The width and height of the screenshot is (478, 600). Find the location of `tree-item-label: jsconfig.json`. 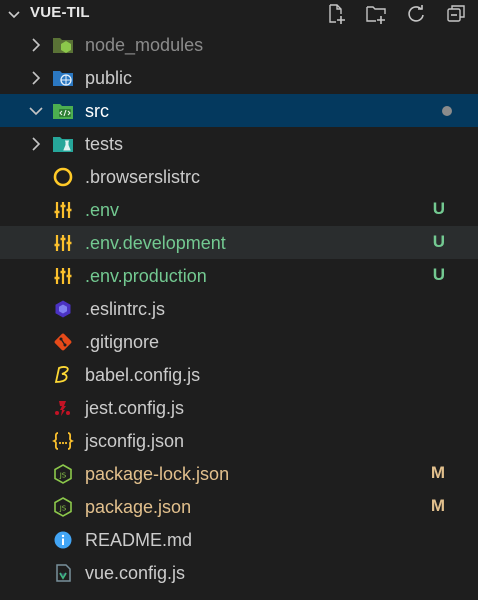

tree-item-label: jsconfig.json is located at coordinates (135, 441).